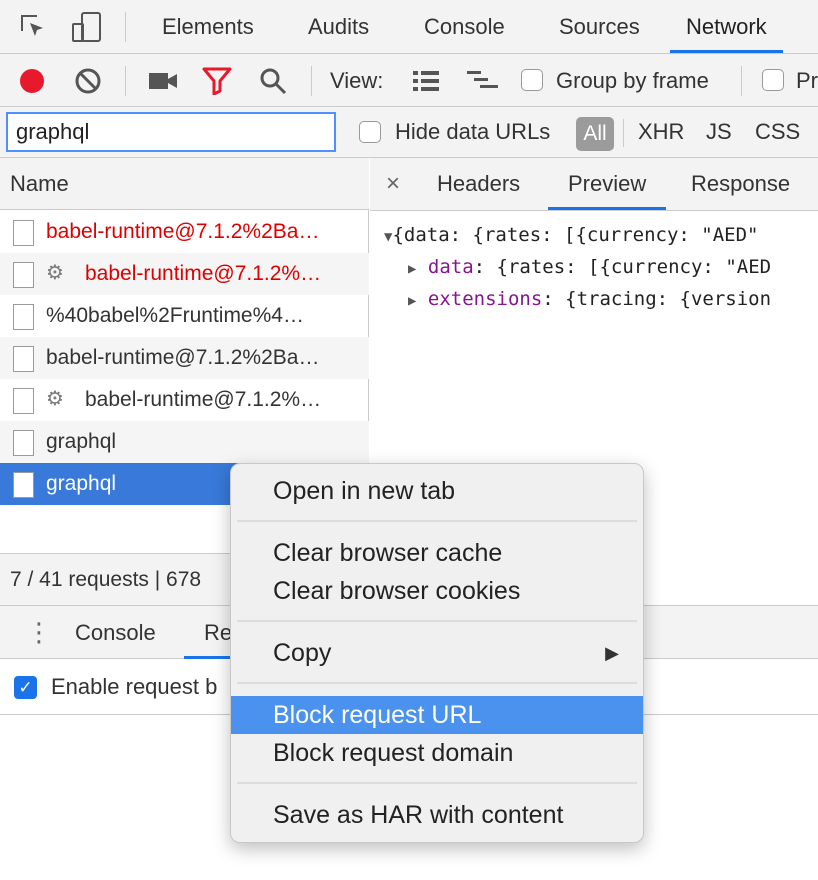  I want to click on tab-console: Console, so click(464, 26).